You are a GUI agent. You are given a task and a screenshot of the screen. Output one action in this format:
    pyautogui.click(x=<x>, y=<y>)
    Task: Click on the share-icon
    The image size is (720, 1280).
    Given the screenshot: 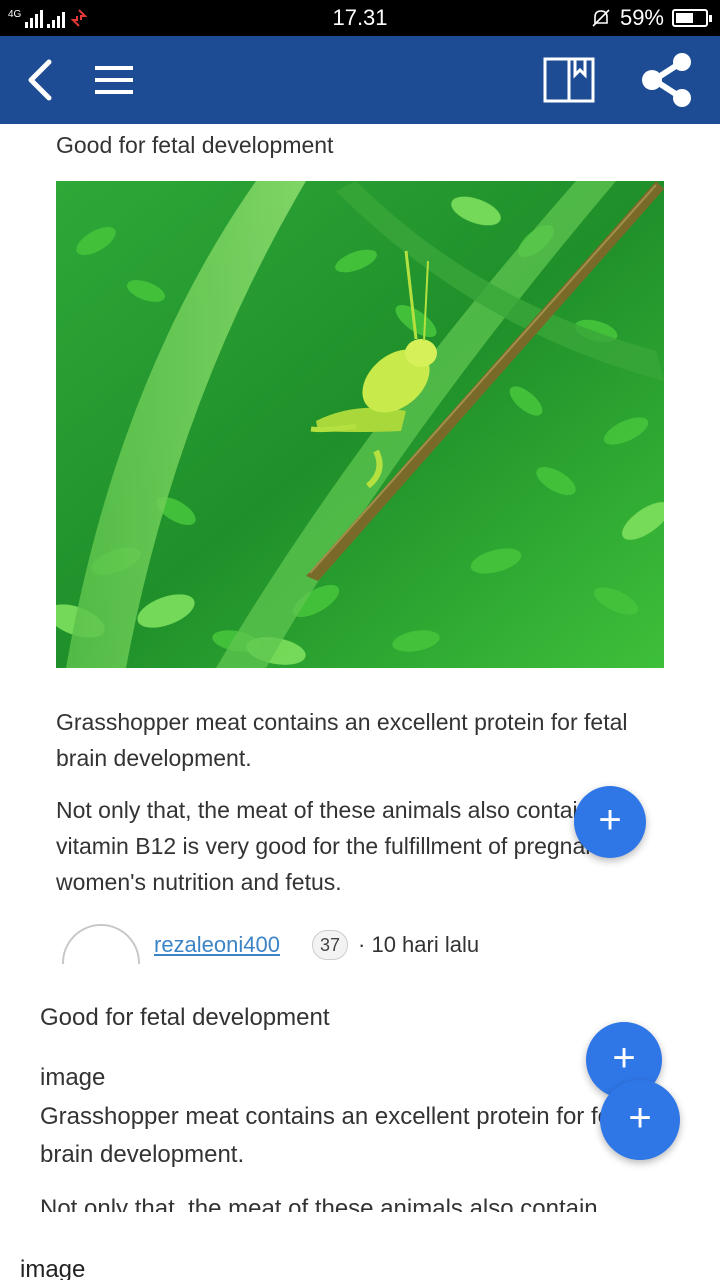 What is the action you would take?
    pyautogui.click(x=666, y=80)
    